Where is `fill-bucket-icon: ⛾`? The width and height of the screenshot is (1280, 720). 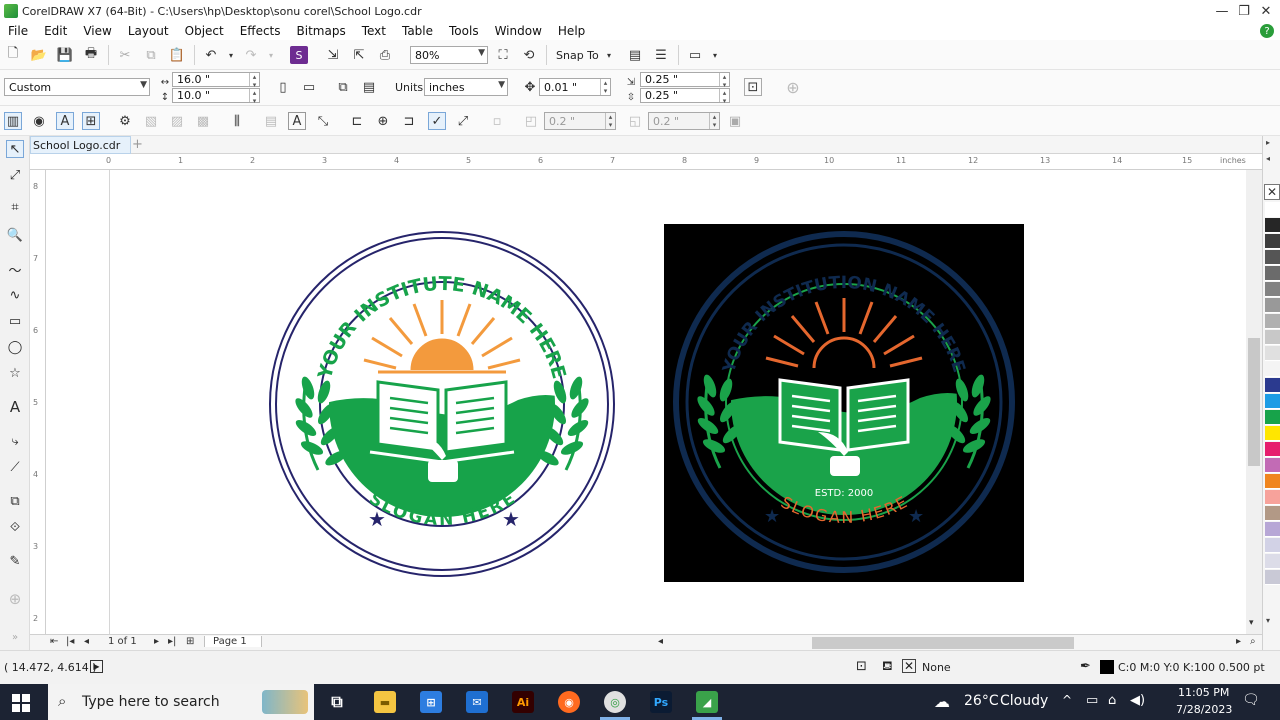 fill-bucket-icon: ⛾ is located at coordinates (887, 667).